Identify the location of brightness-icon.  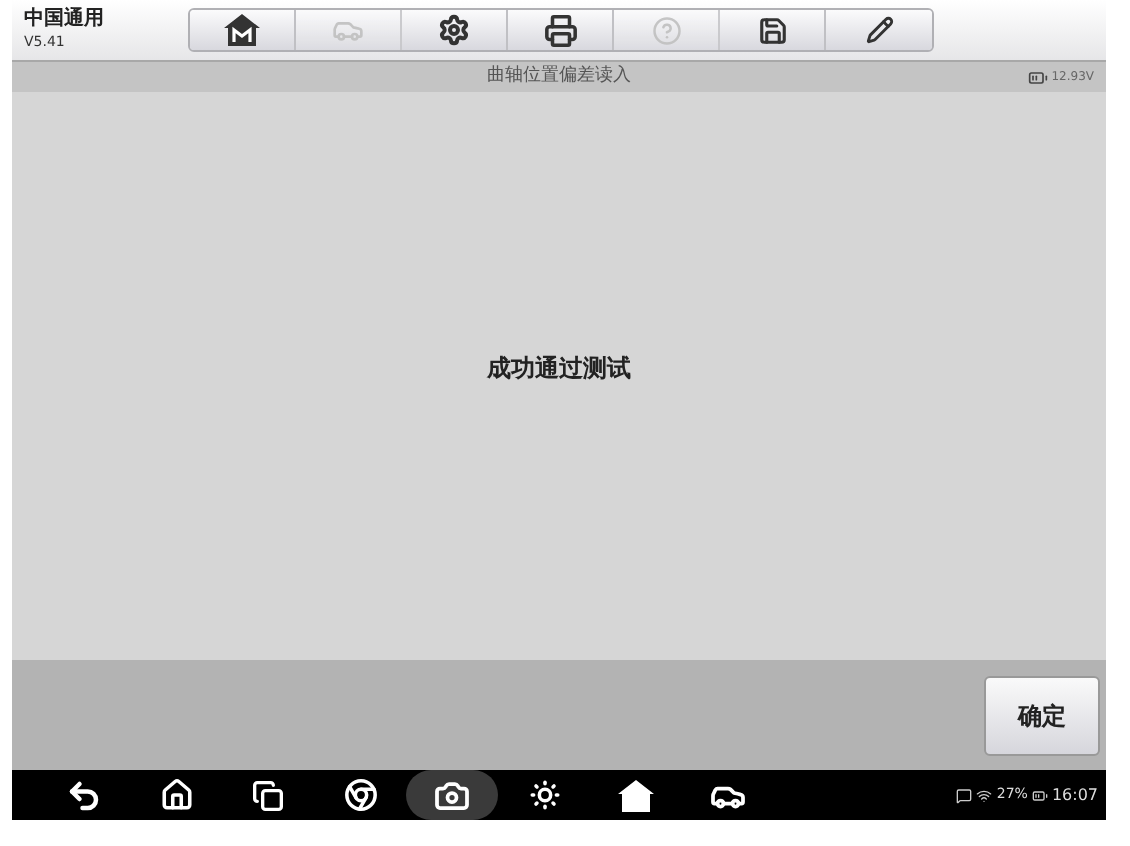
(544, 795).